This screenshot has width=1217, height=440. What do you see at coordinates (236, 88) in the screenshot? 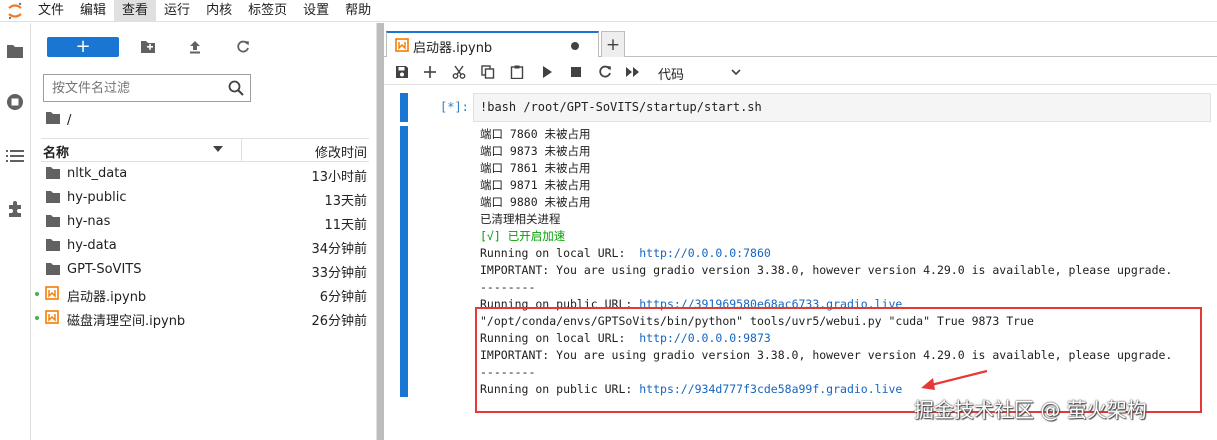
I see `search-icon` at bounding box center [236, 88].